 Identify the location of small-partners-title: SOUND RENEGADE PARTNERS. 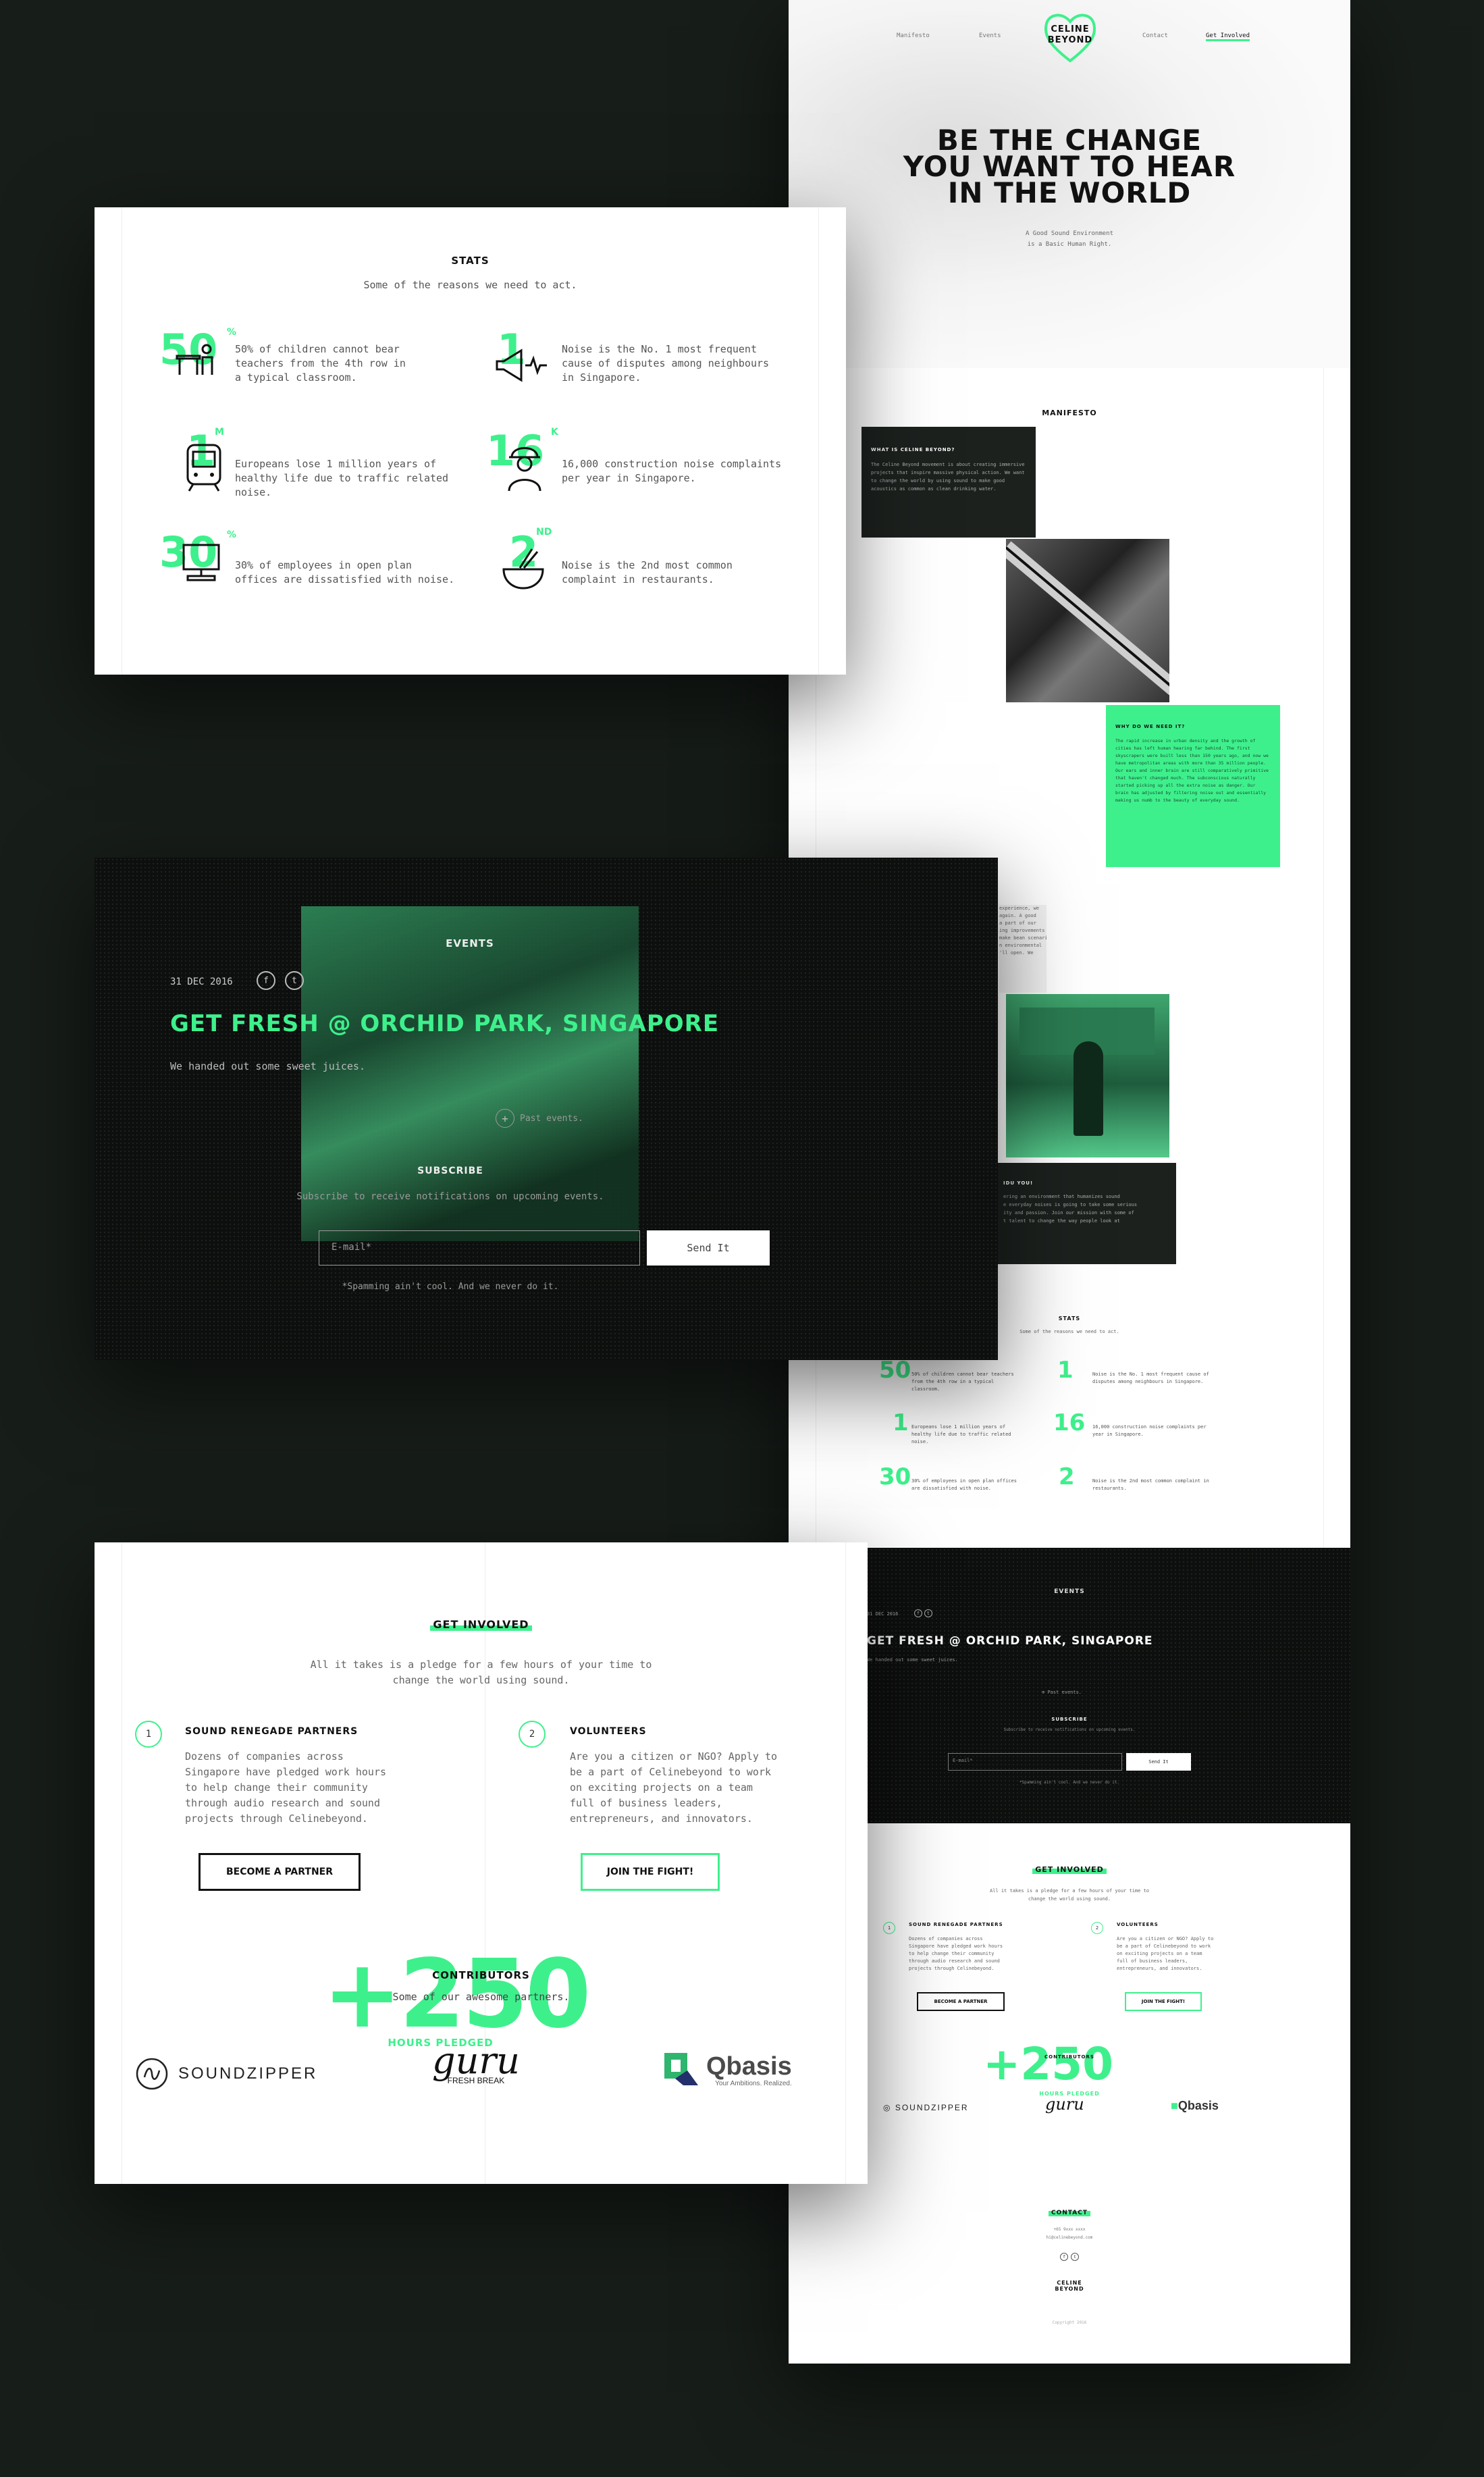
(956, 1924).